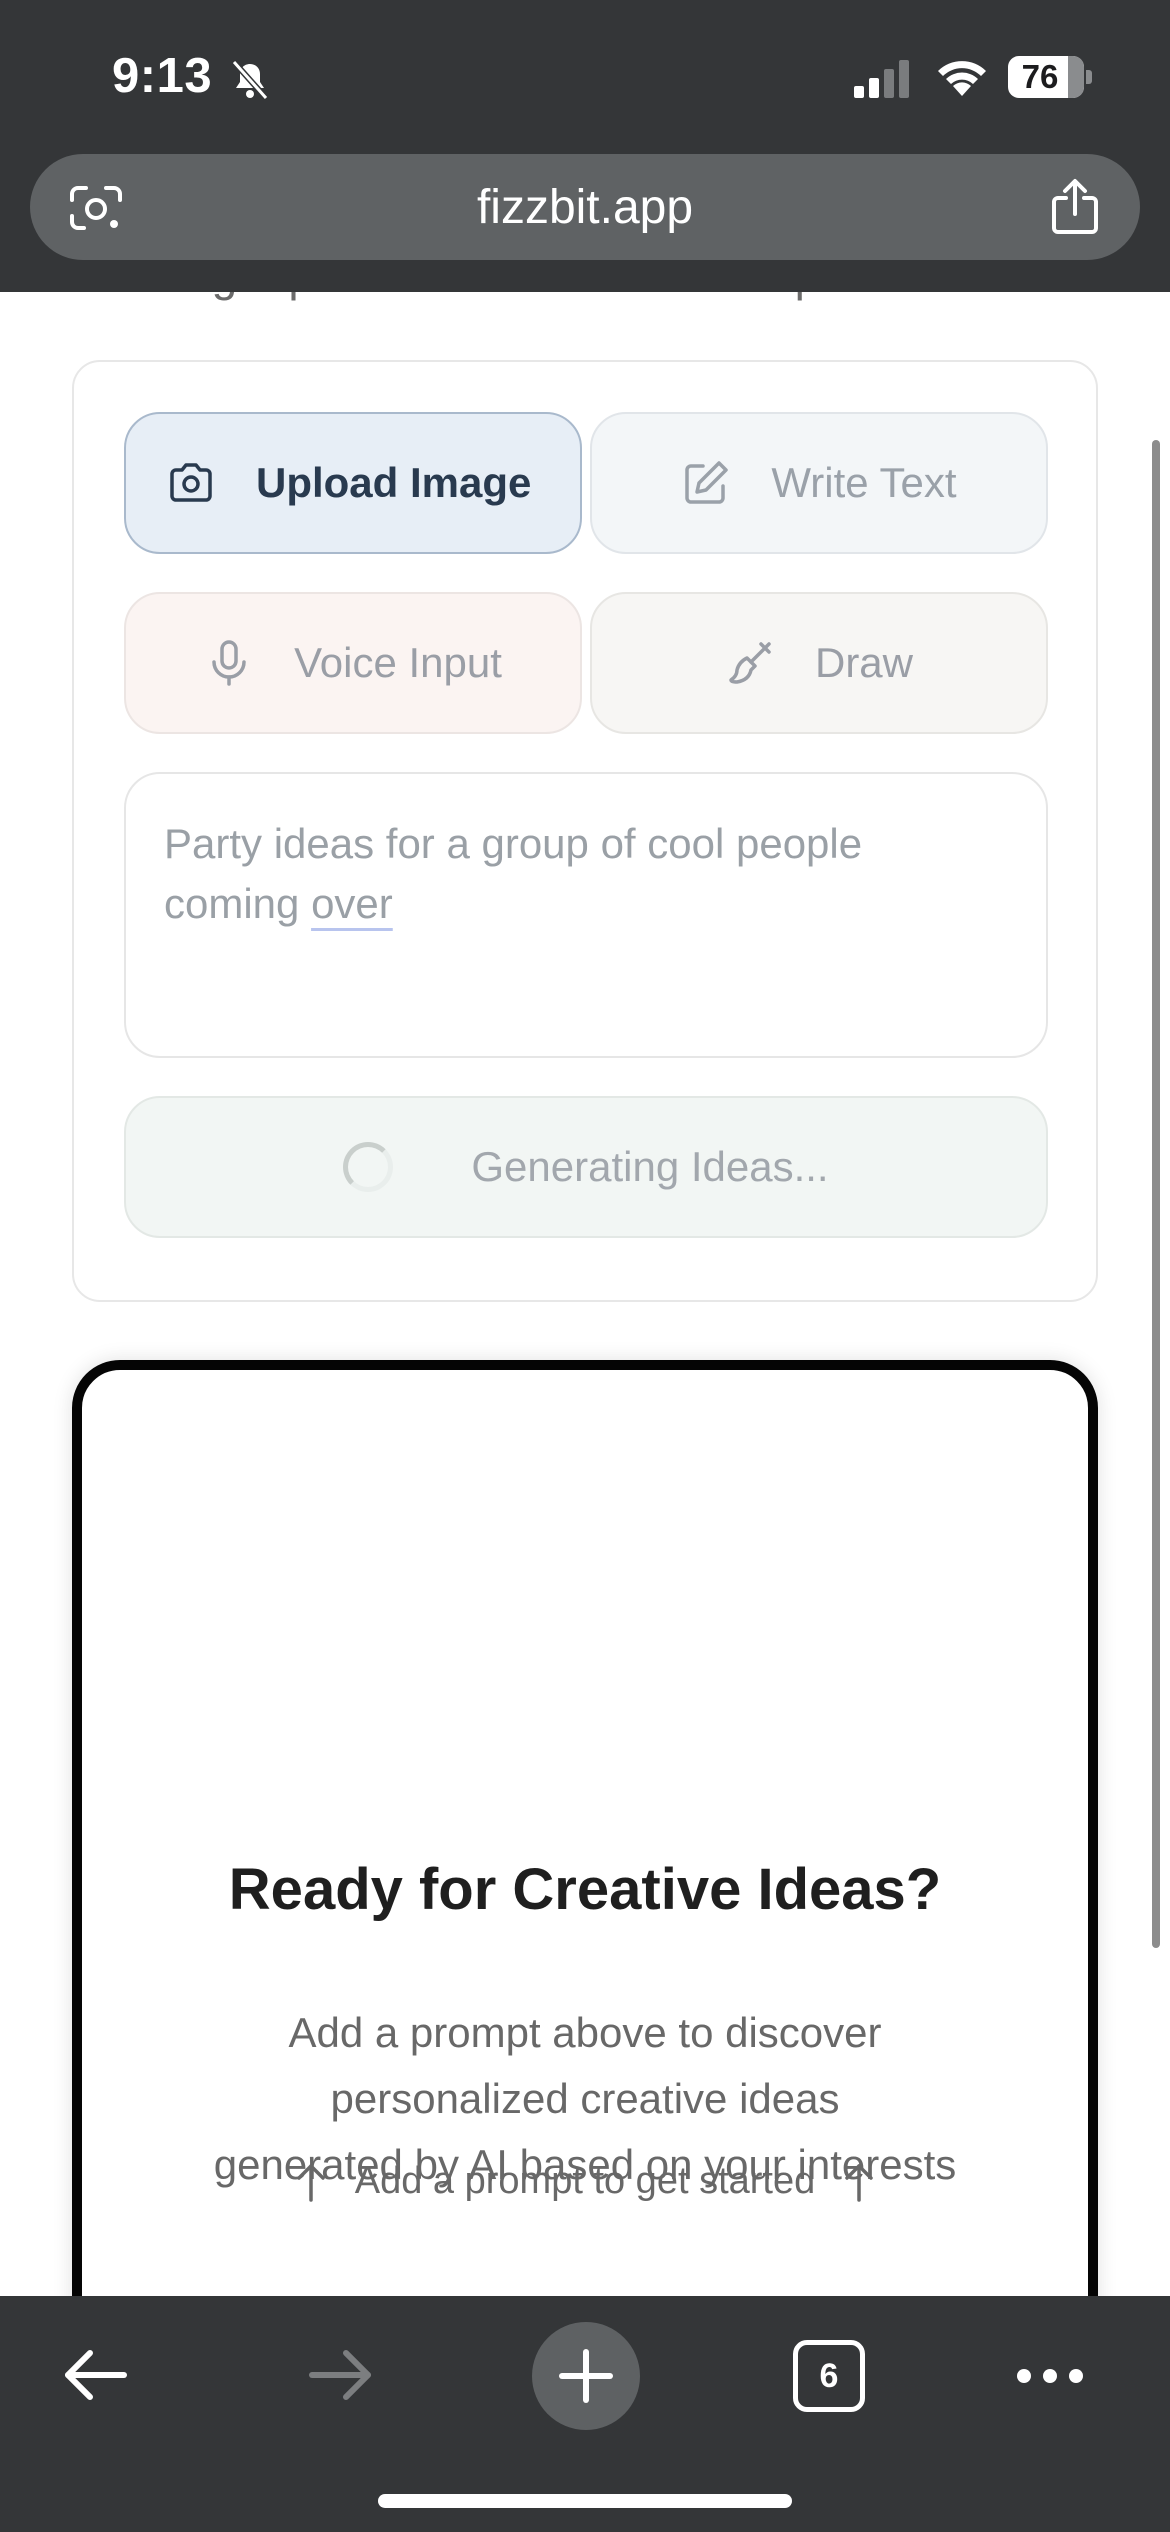 Image resolution: width=1170 pixels, height=2532 pixels. I want to click on upload-image-label: Upload Image, so click(394, 482).